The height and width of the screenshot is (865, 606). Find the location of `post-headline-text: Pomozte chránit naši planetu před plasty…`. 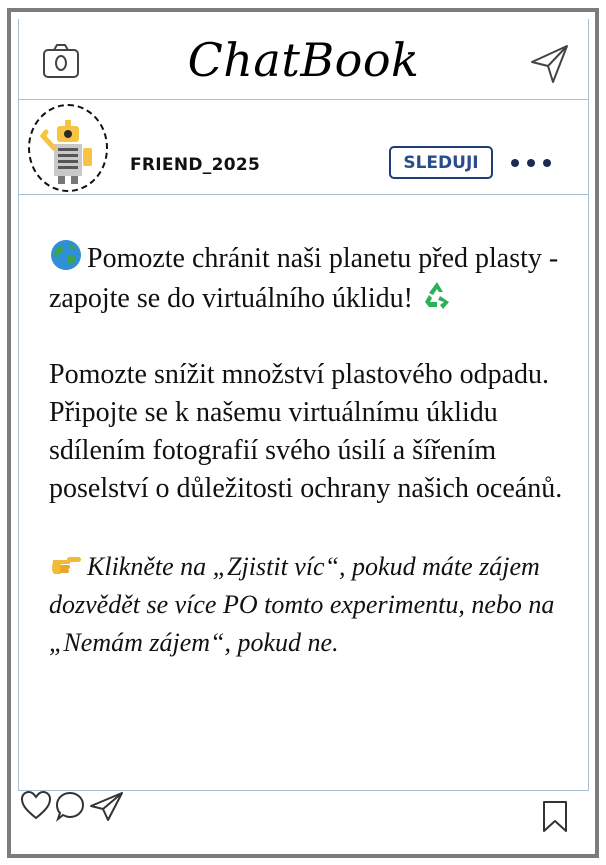

post-headline-text: Pomozte chránit naši planetu před plasty… is located at coordinates (304, 278).